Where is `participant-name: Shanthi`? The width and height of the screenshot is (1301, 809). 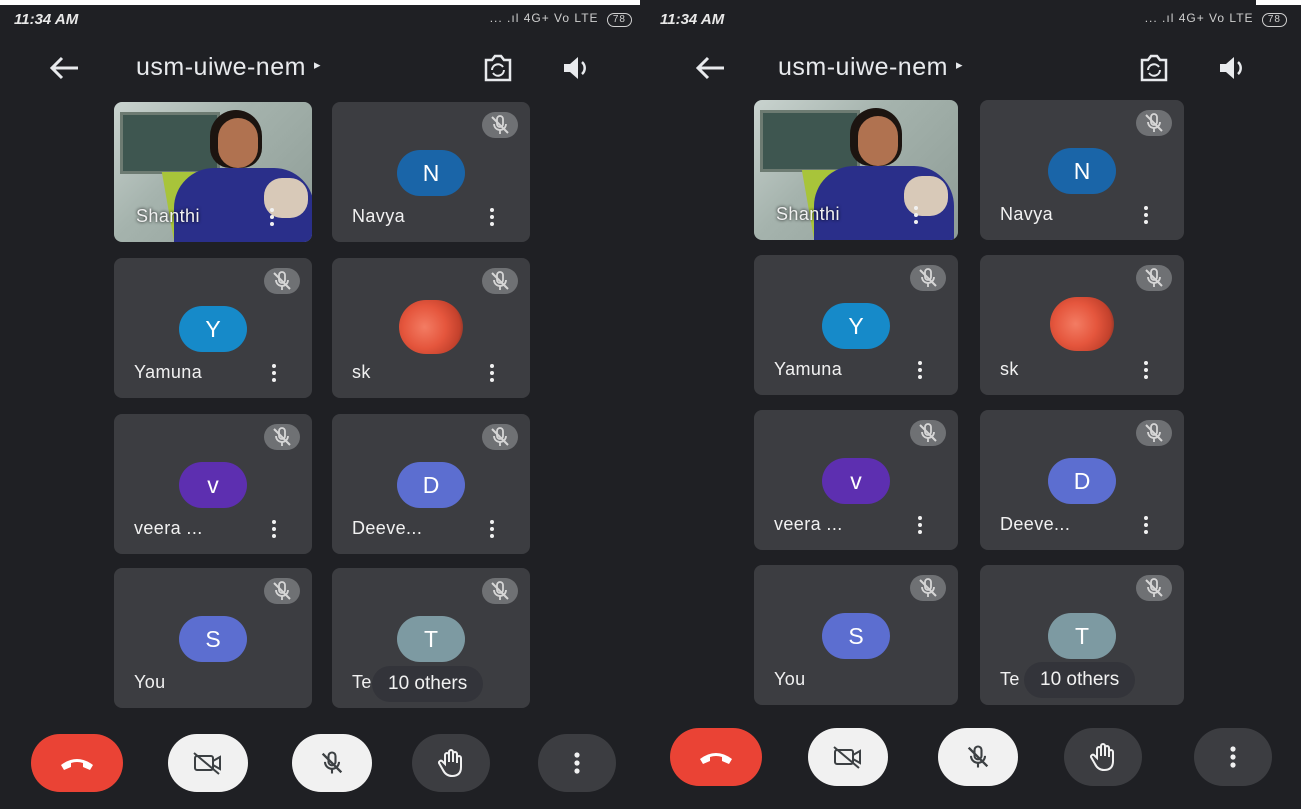 participant-name: Shanthi is located at coordinates (808, 214).